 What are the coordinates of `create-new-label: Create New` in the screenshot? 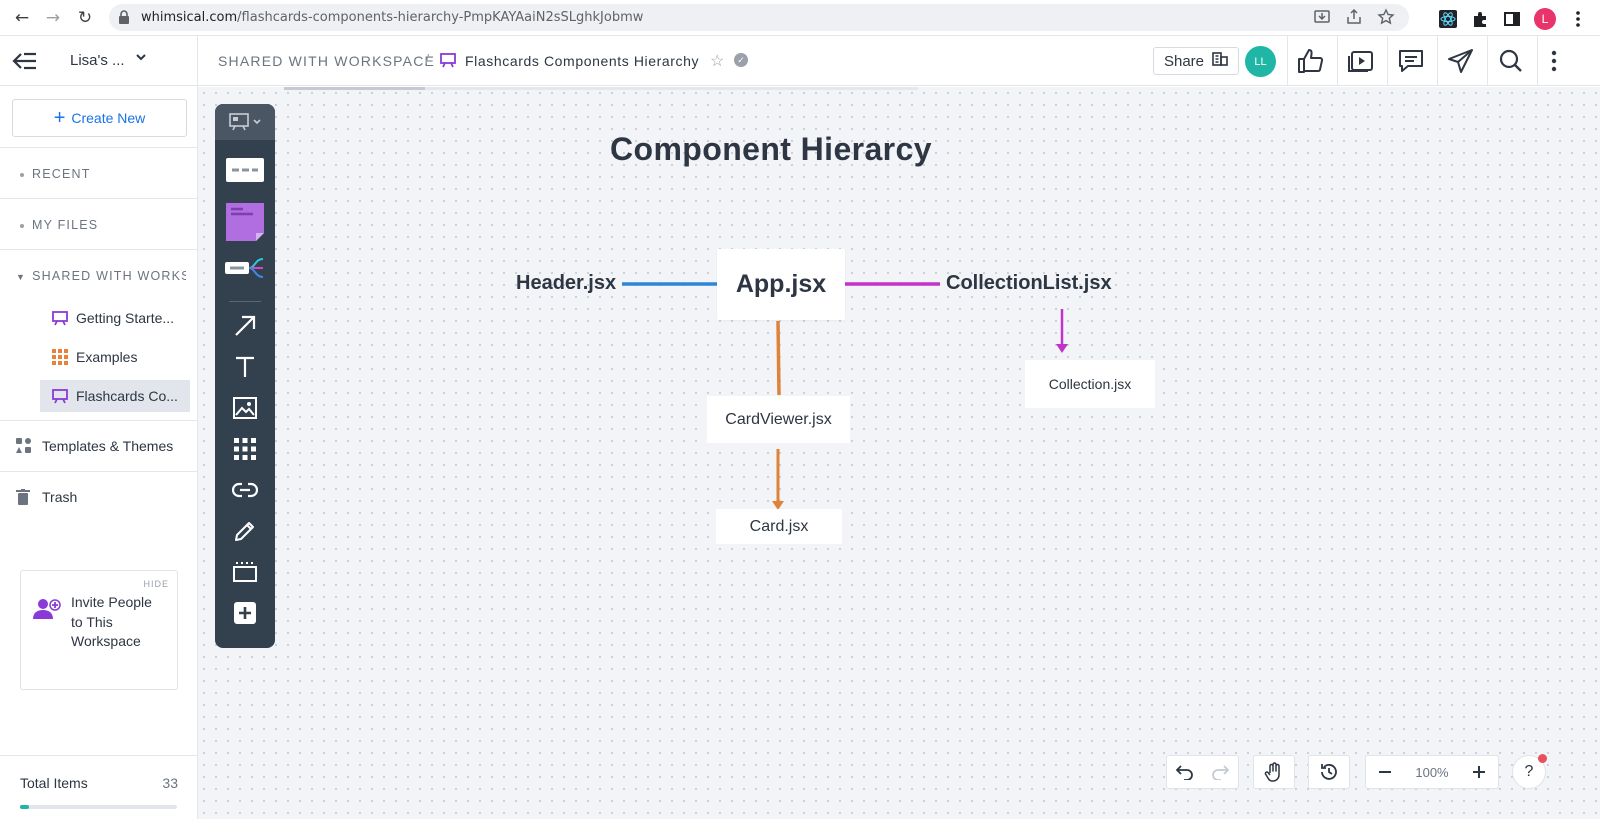 It's located at (108, 118).